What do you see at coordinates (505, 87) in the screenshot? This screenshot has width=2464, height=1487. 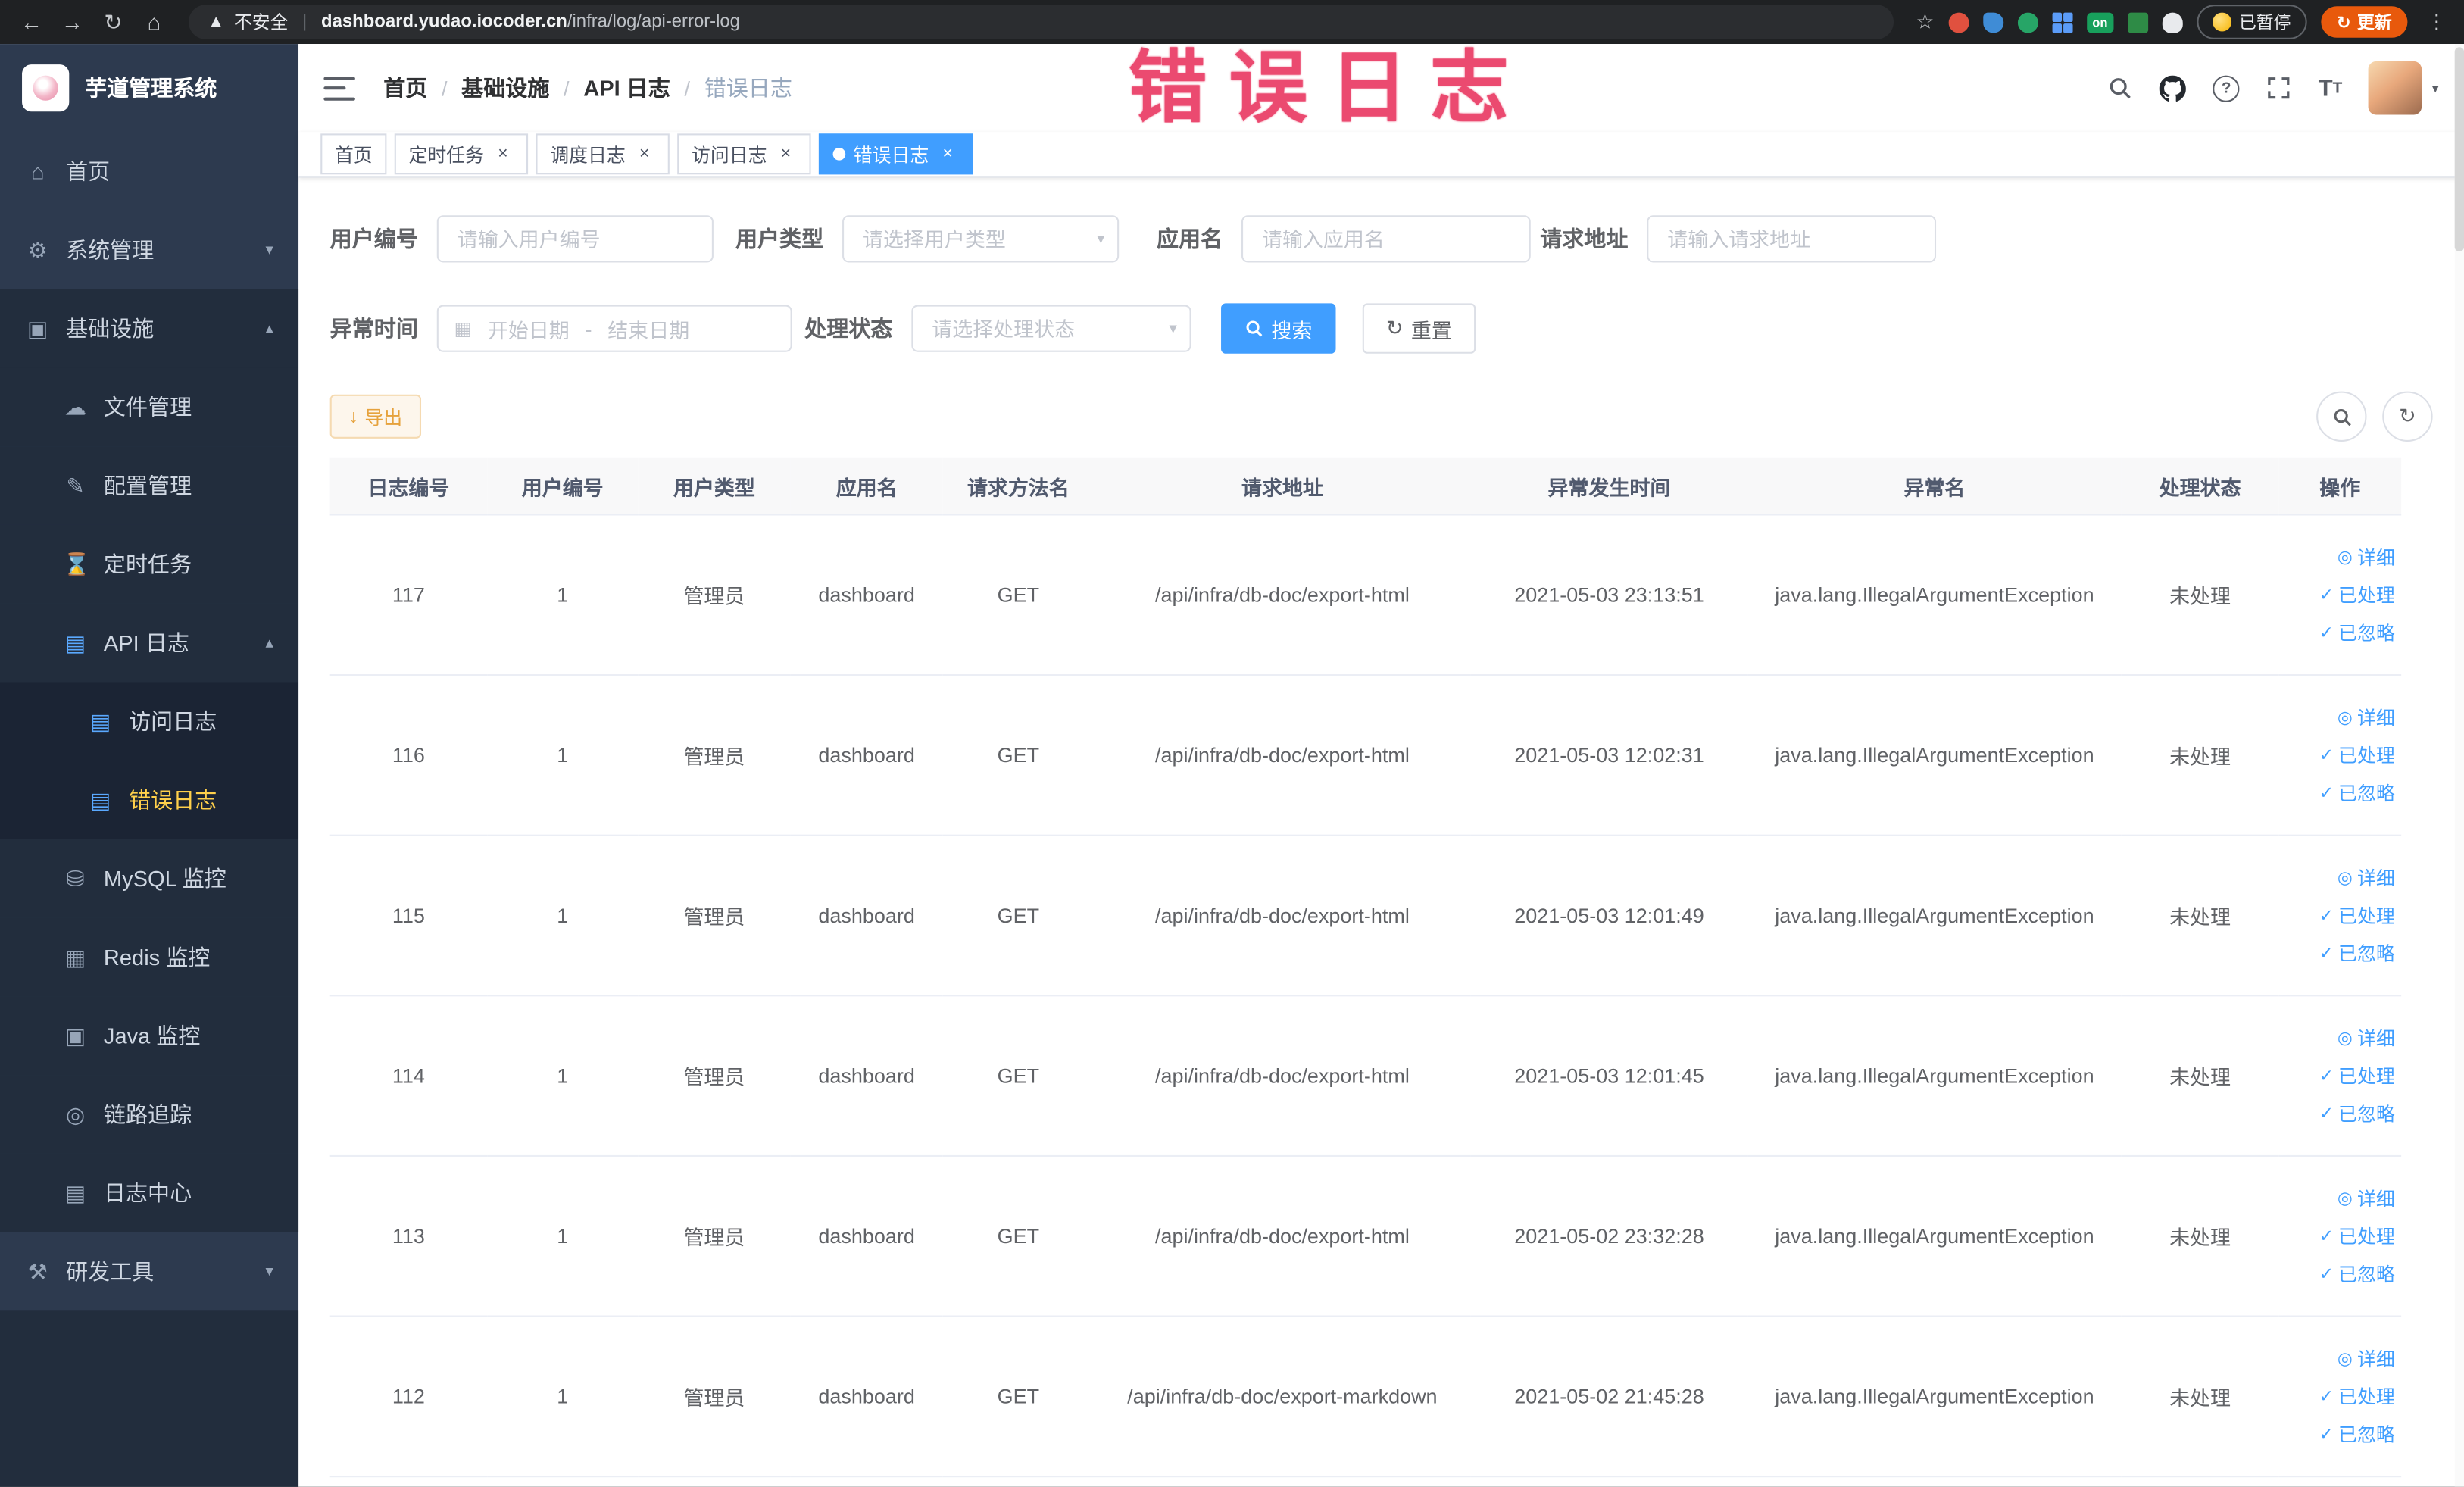 I see `breadcrumb-infra: 基础设施` at bounding box center [505, 87].